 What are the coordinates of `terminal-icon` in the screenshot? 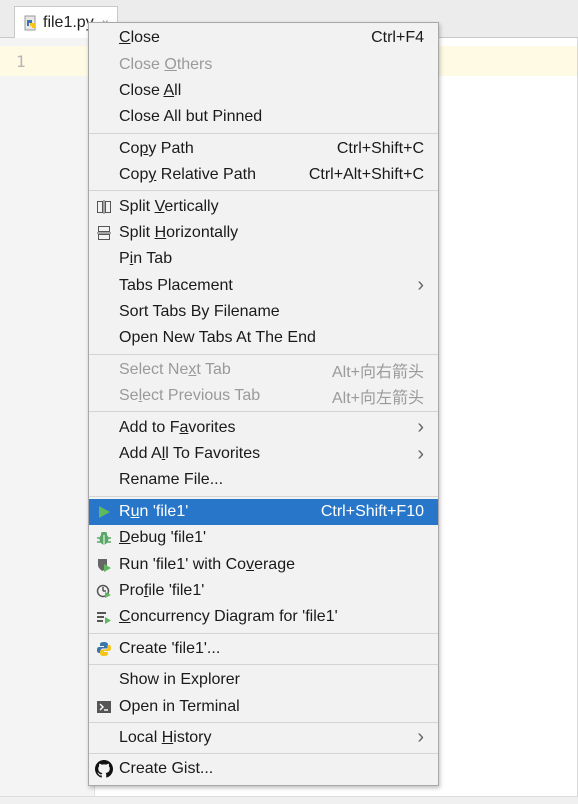 It's located at (104, 707).